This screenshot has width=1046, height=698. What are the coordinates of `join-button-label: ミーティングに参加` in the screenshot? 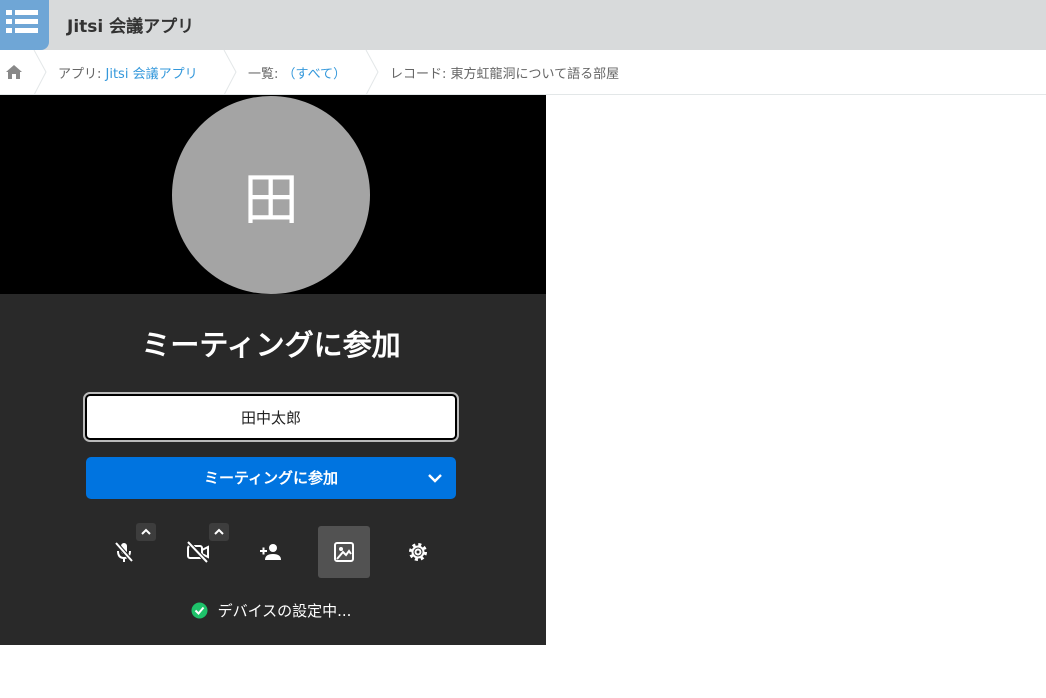 It's located at (271, 478).